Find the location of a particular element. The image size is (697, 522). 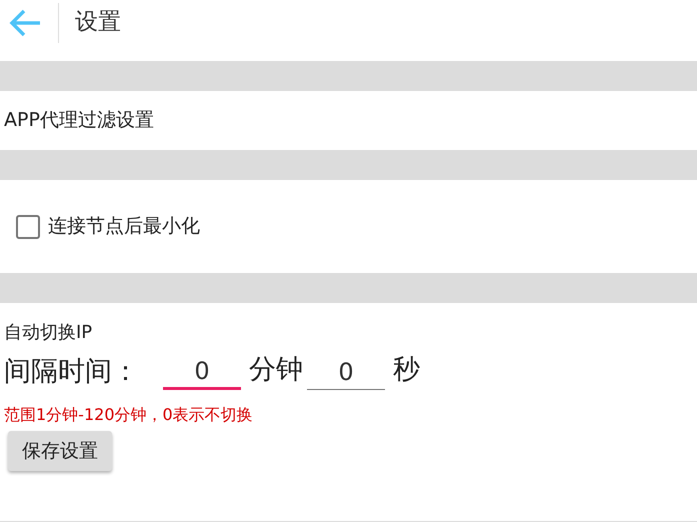

interval-label: 间隔时间： is located at coordinates (71, 372).